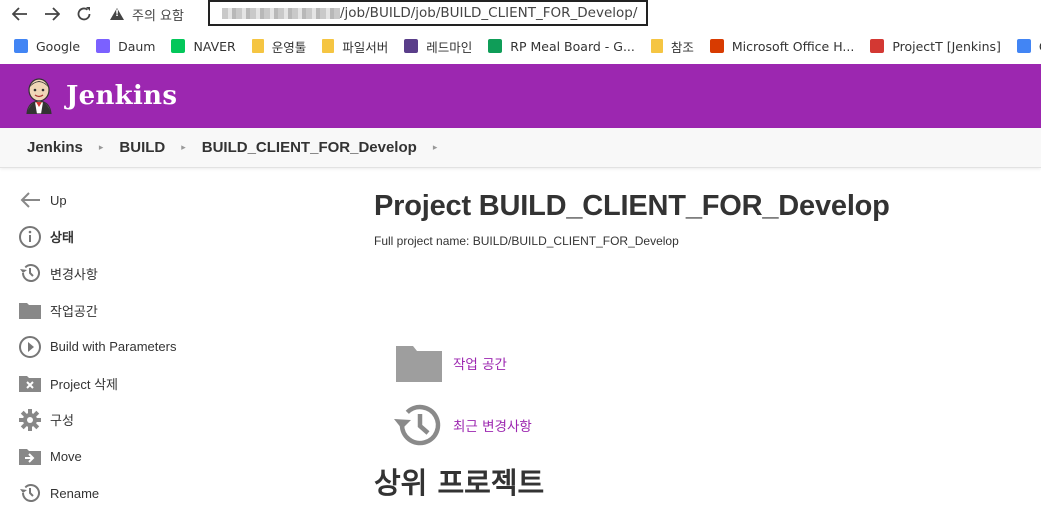 The width and height of the screenshot is (1041, 510). I want to click on bookmark-label: 운영툴, so click(289, 47).